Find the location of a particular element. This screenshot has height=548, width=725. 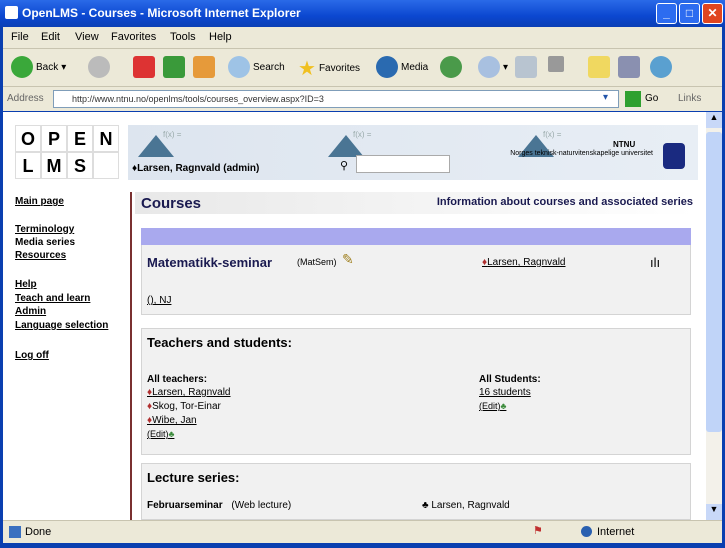

research-button is located at coordinates (629, 67).